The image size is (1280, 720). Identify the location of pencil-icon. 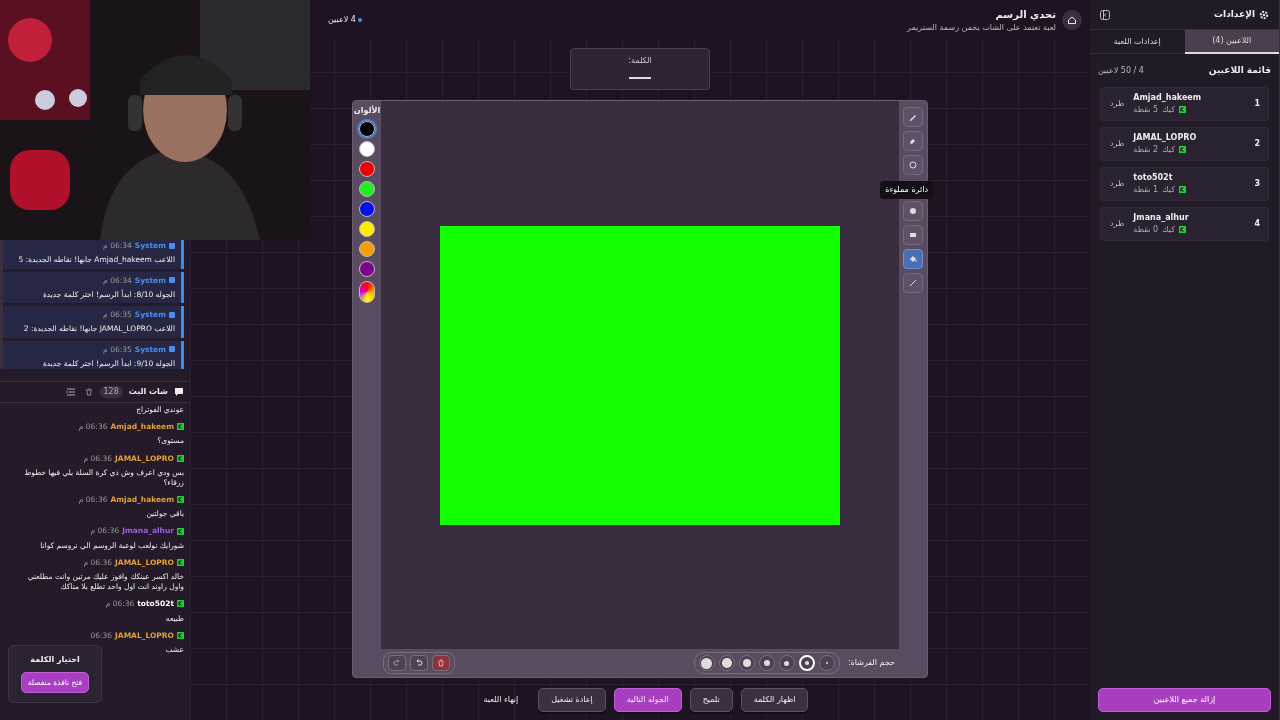
(913, 117).